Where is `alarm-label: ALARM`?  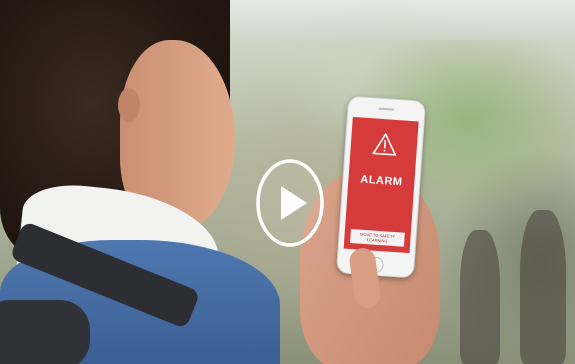
alarm-label: ALARM is located at coordinates (381, 181).